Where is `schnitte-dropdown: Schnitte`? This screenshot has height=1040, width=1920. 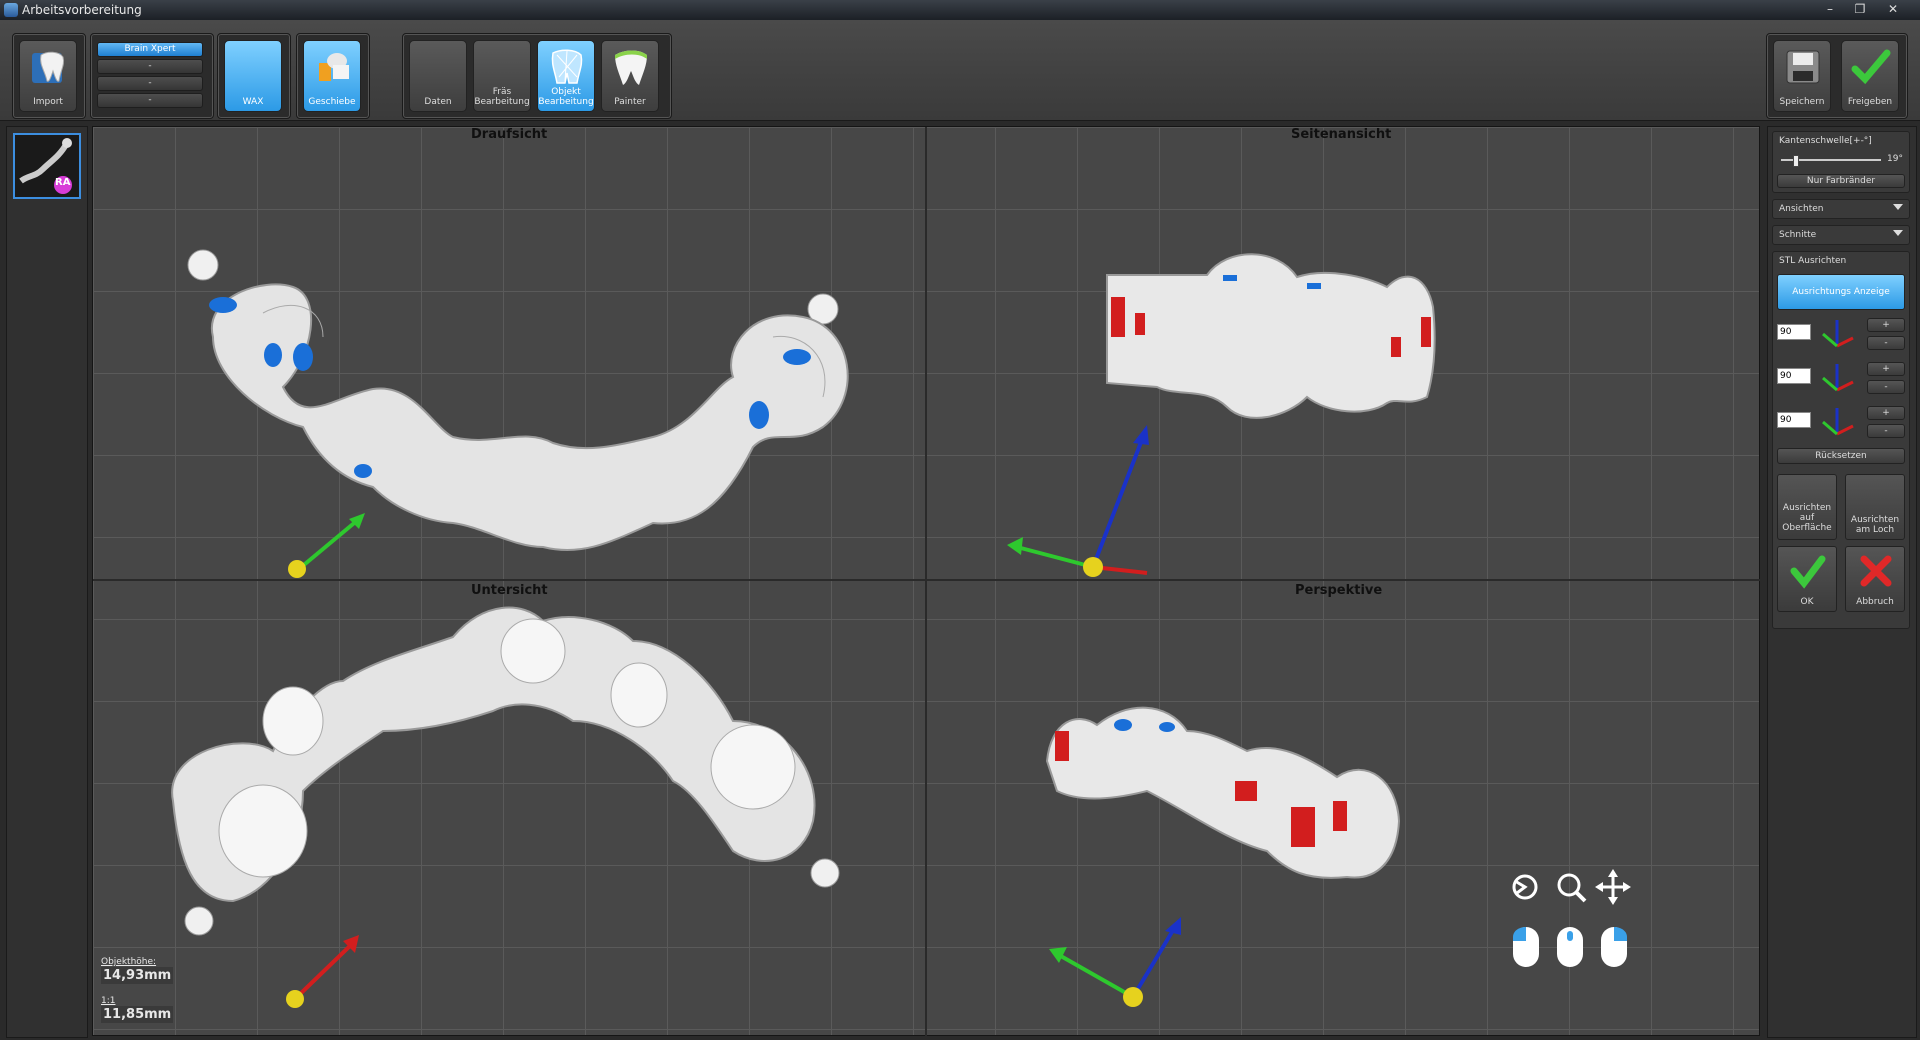
schnitte-dropdown: Schnitte is located at coordinates (1841, 235).